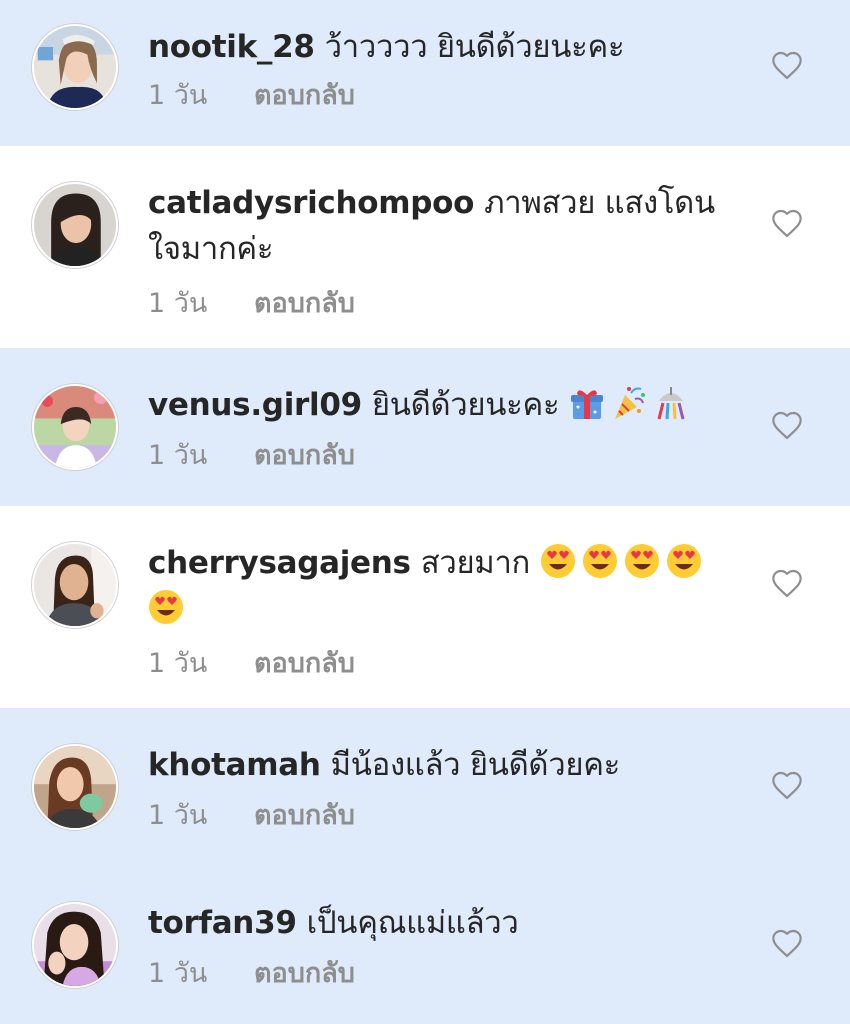 The width and height of the screenshot is (850, 1024). I want to click on comment-body: ยินดีด้วยนะคะ, so click(465, 405).